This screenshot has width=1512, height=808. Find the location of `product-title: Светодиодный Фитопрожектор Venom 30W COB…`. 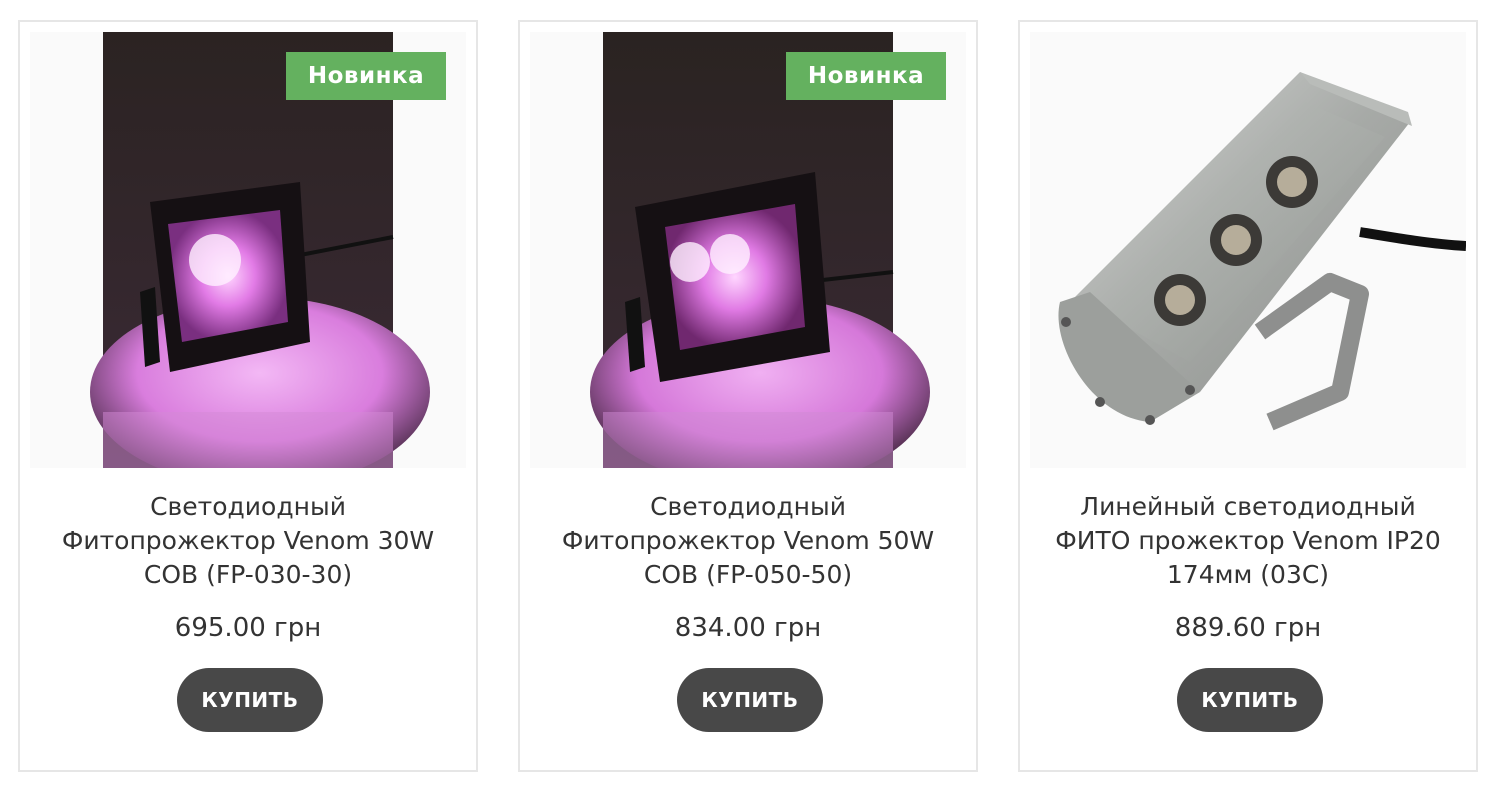

product-title: Светодиодный Фитопрожектор Venom 30W COB… is located at coordinates (248, 541).